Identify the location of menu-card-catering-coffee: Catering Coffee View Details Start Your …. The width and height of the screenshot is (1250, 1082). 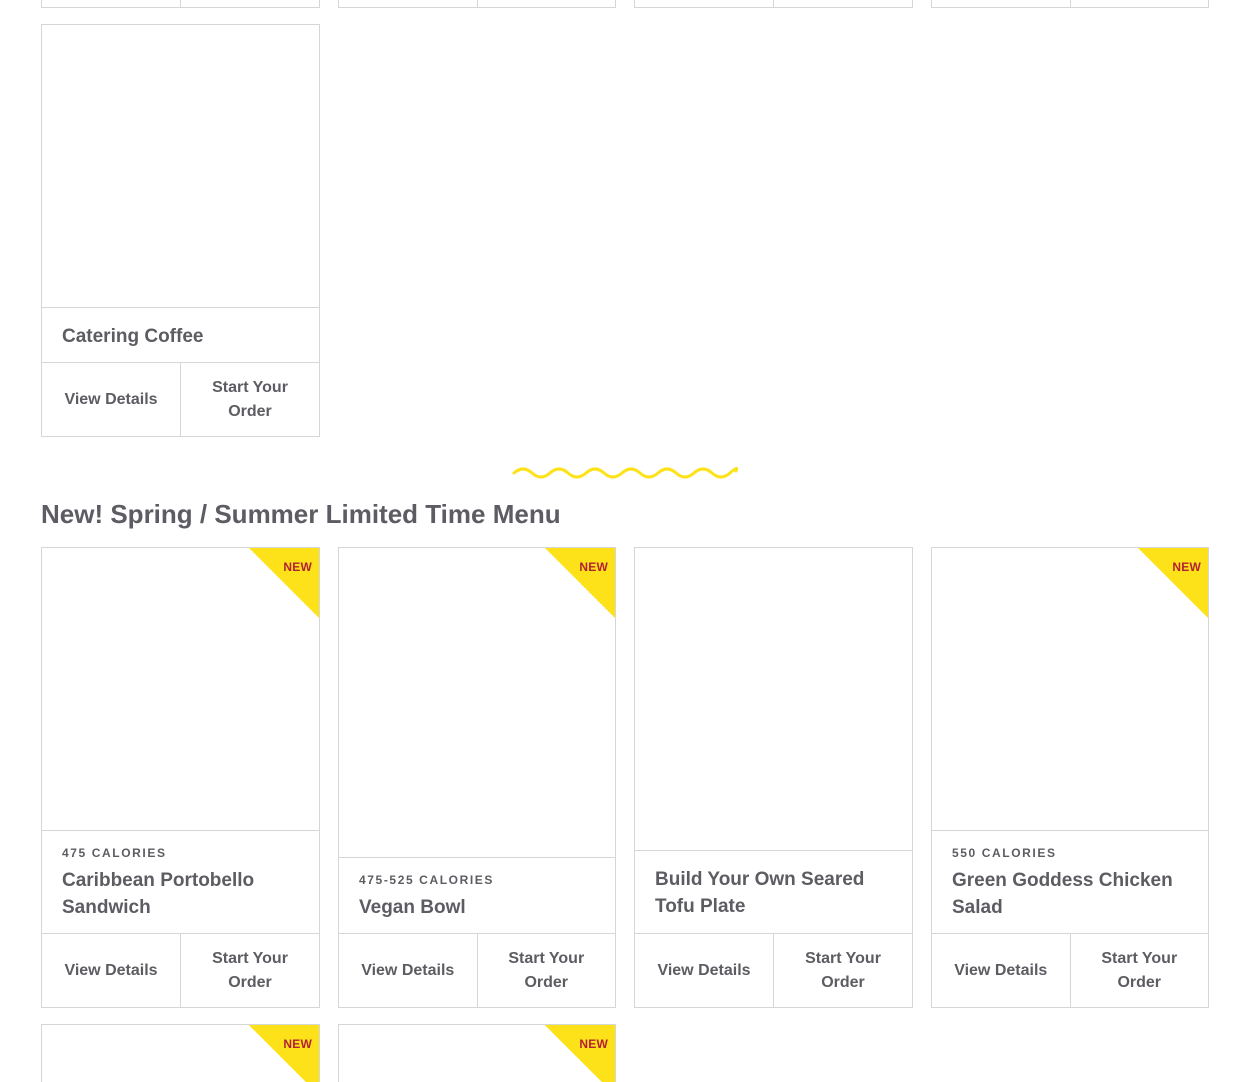
(180, 230).